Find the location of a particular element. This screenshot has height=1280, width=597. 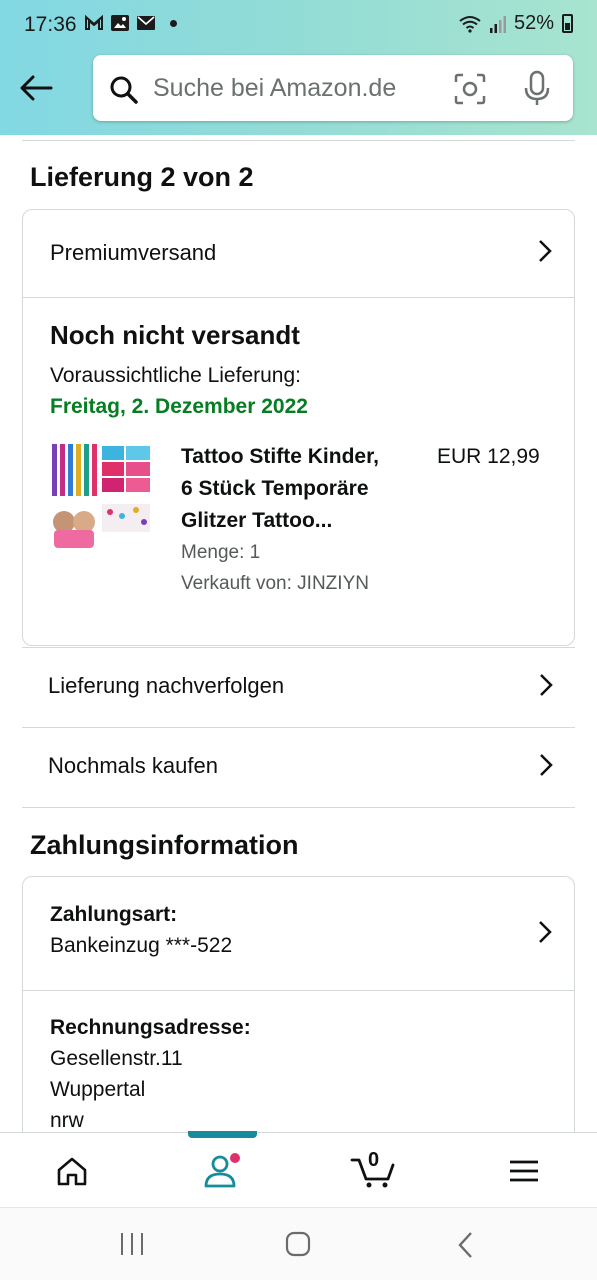

search-icon is located at coordinates (124, 90).